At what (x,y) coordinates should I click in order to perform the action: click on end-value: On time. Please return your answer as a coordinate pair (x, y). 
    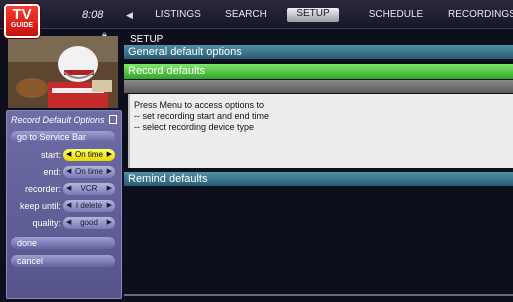
    Looking at the image, I should click on (88, 171).